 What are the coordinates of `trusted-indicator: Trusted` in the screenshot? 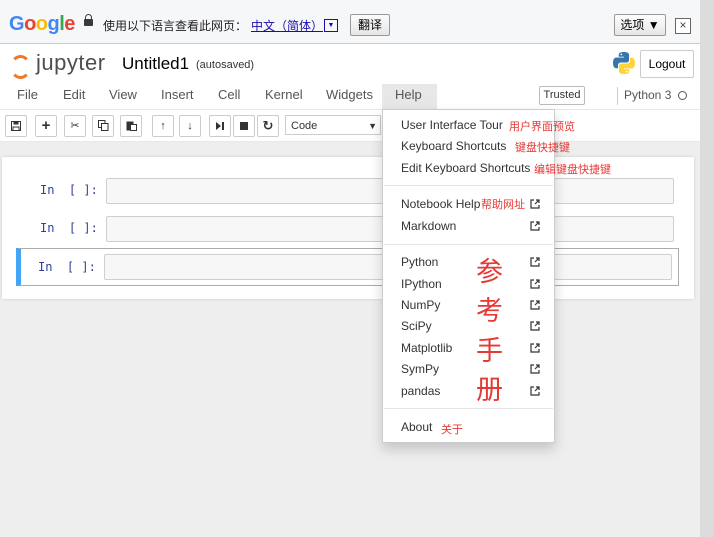 It's located at (562, 95).